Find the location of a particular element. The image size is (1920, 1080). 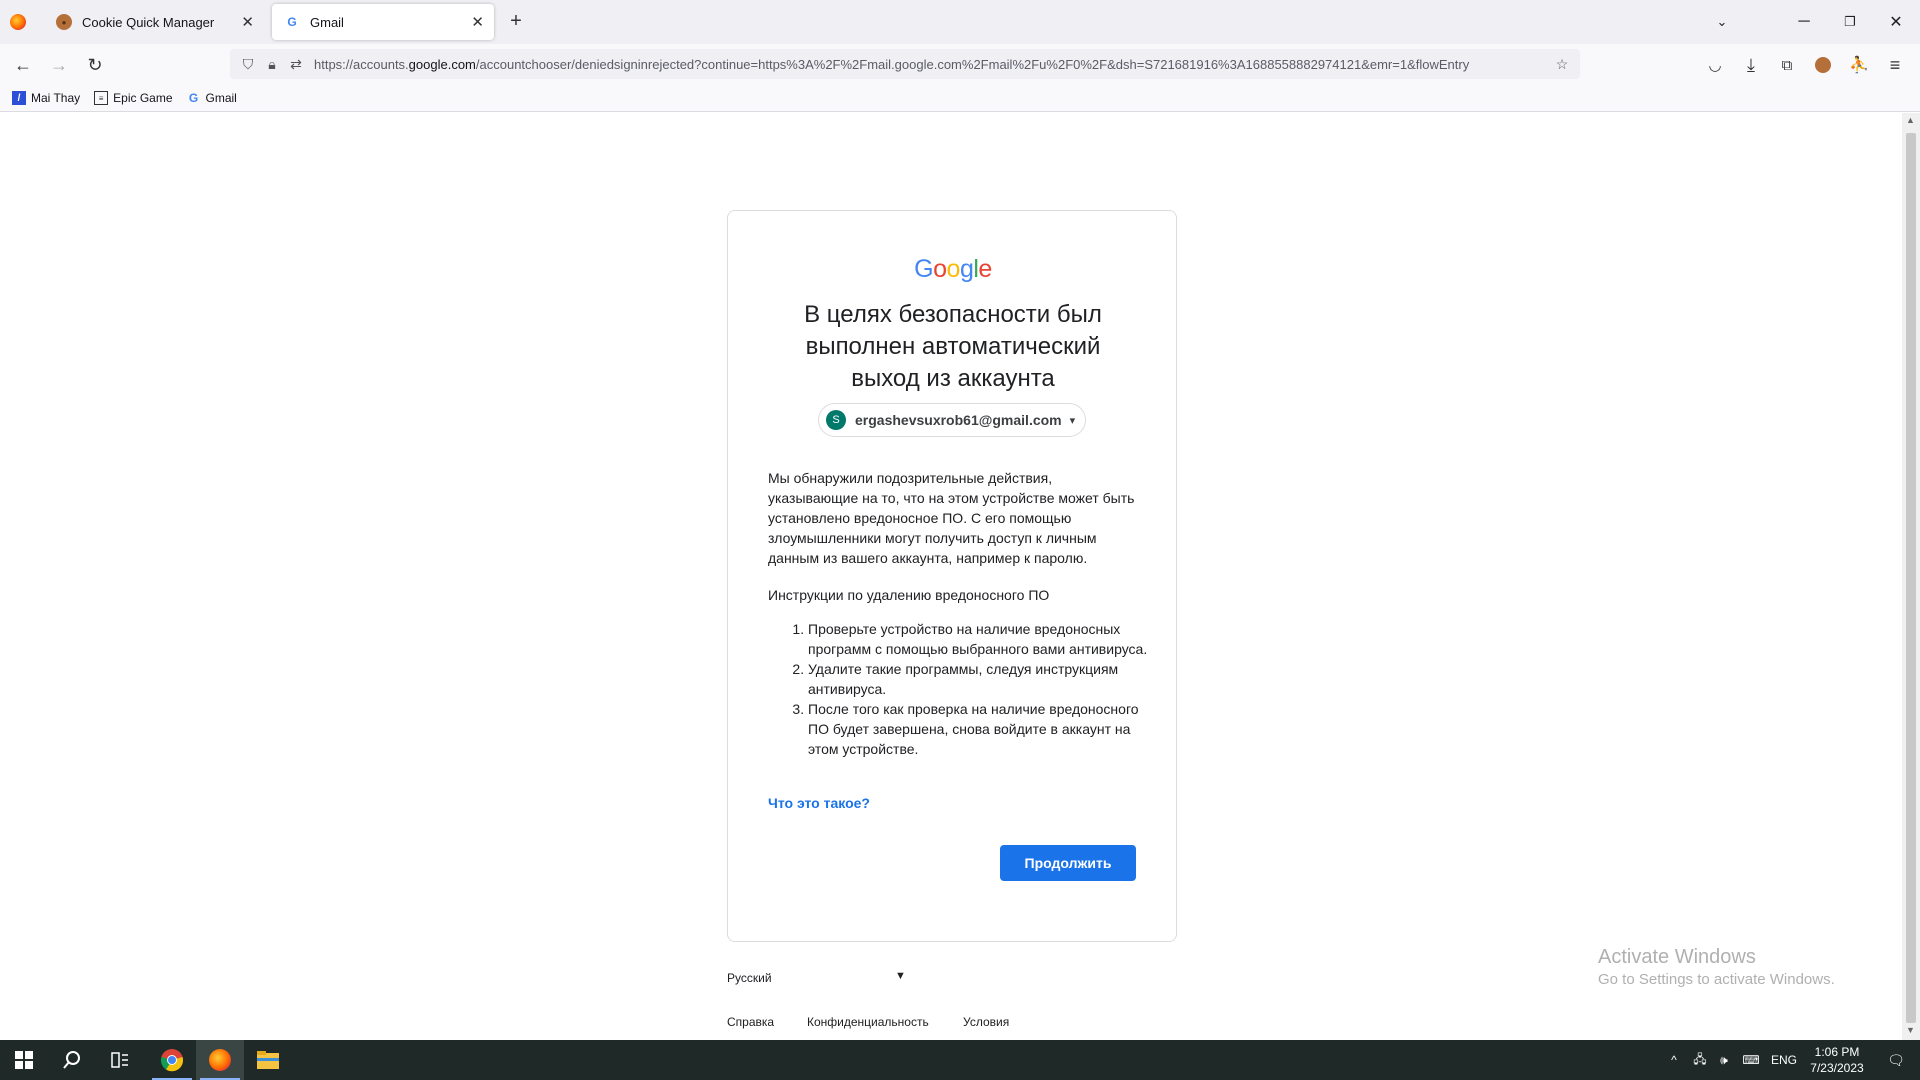

file-explorer-icon is located at coordinates (268, 1060).